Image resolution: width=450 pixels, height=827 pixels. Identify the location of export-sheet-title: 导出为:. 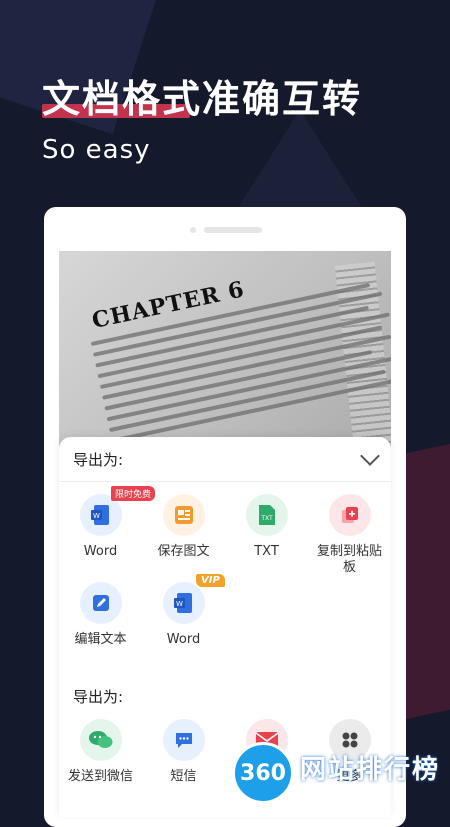
(98, 459).